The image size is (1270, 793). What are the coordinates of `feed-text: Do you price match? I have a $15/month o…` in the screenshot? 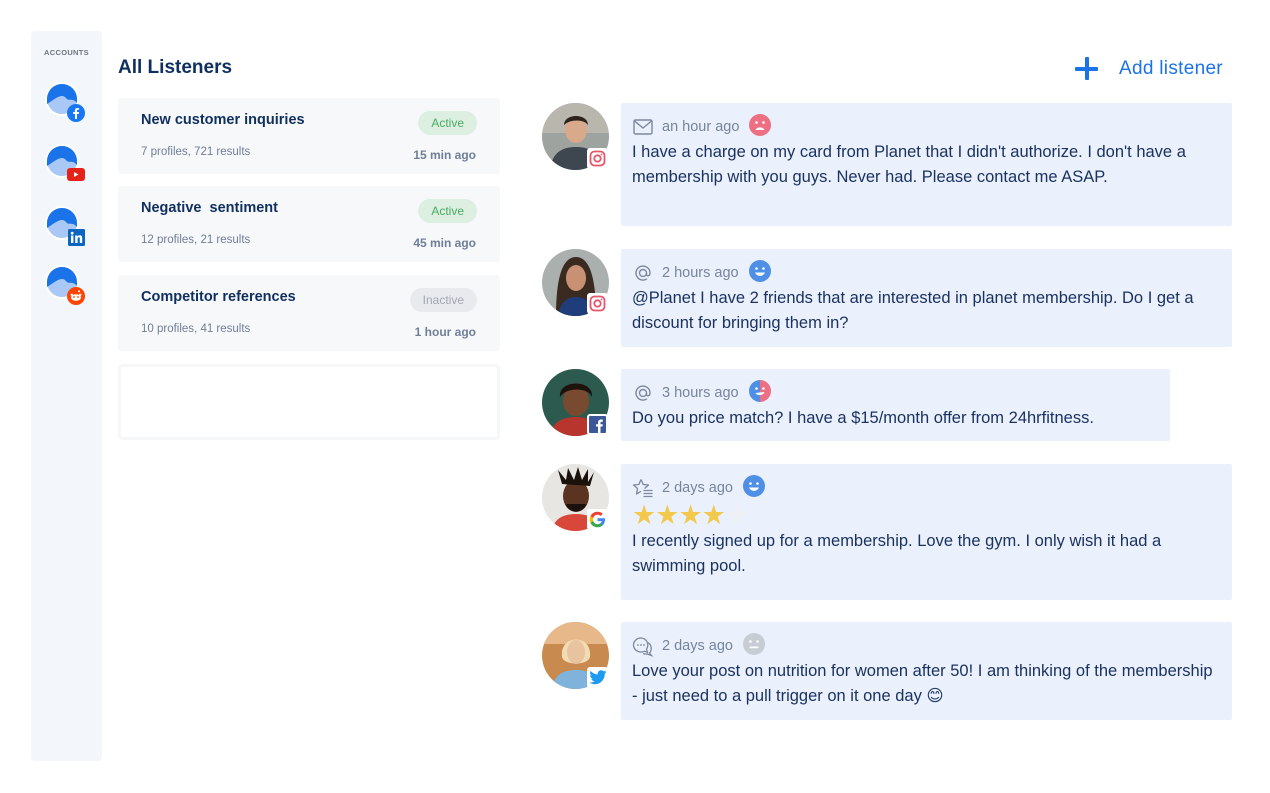 It's located at (863, 418).